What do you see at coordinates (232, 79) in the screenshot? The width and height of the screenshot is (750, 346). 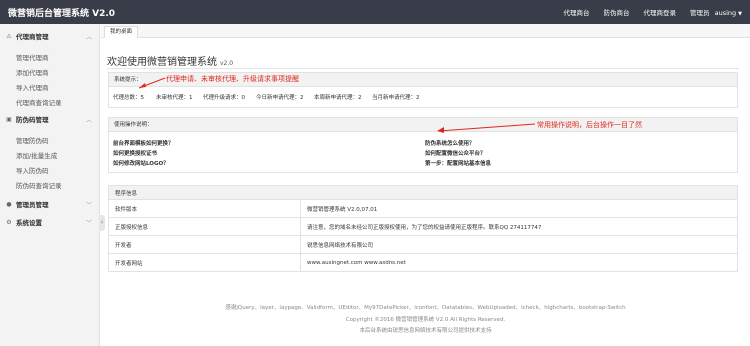 I see `annotation-hint: 代理申请、未审核代理、升级请求事项提醒` at bounding box center [232, 79].